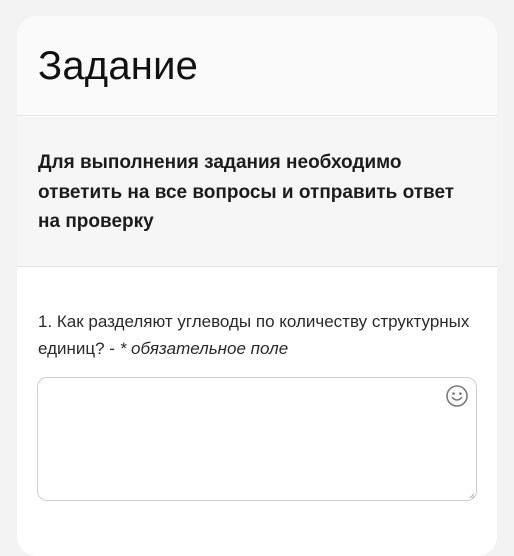 This screenshot has width=514, height=556. What do you see at coordinates (472, 496) in the screenshot?
I see `resize-handle-icon` at bounding box center [472, 496].